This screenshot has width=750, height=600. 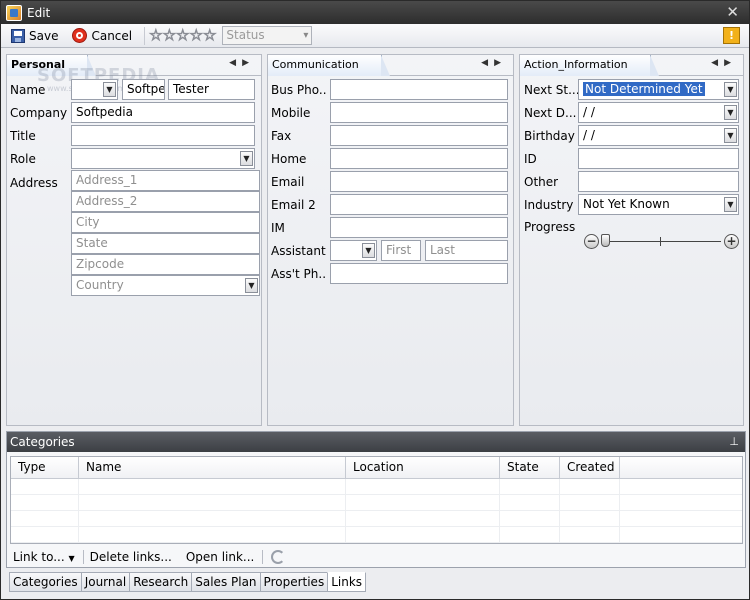 What do you see at coordinates (419, 227) in the screenshot?
I see `im-field` at bounding box center [419, 227].